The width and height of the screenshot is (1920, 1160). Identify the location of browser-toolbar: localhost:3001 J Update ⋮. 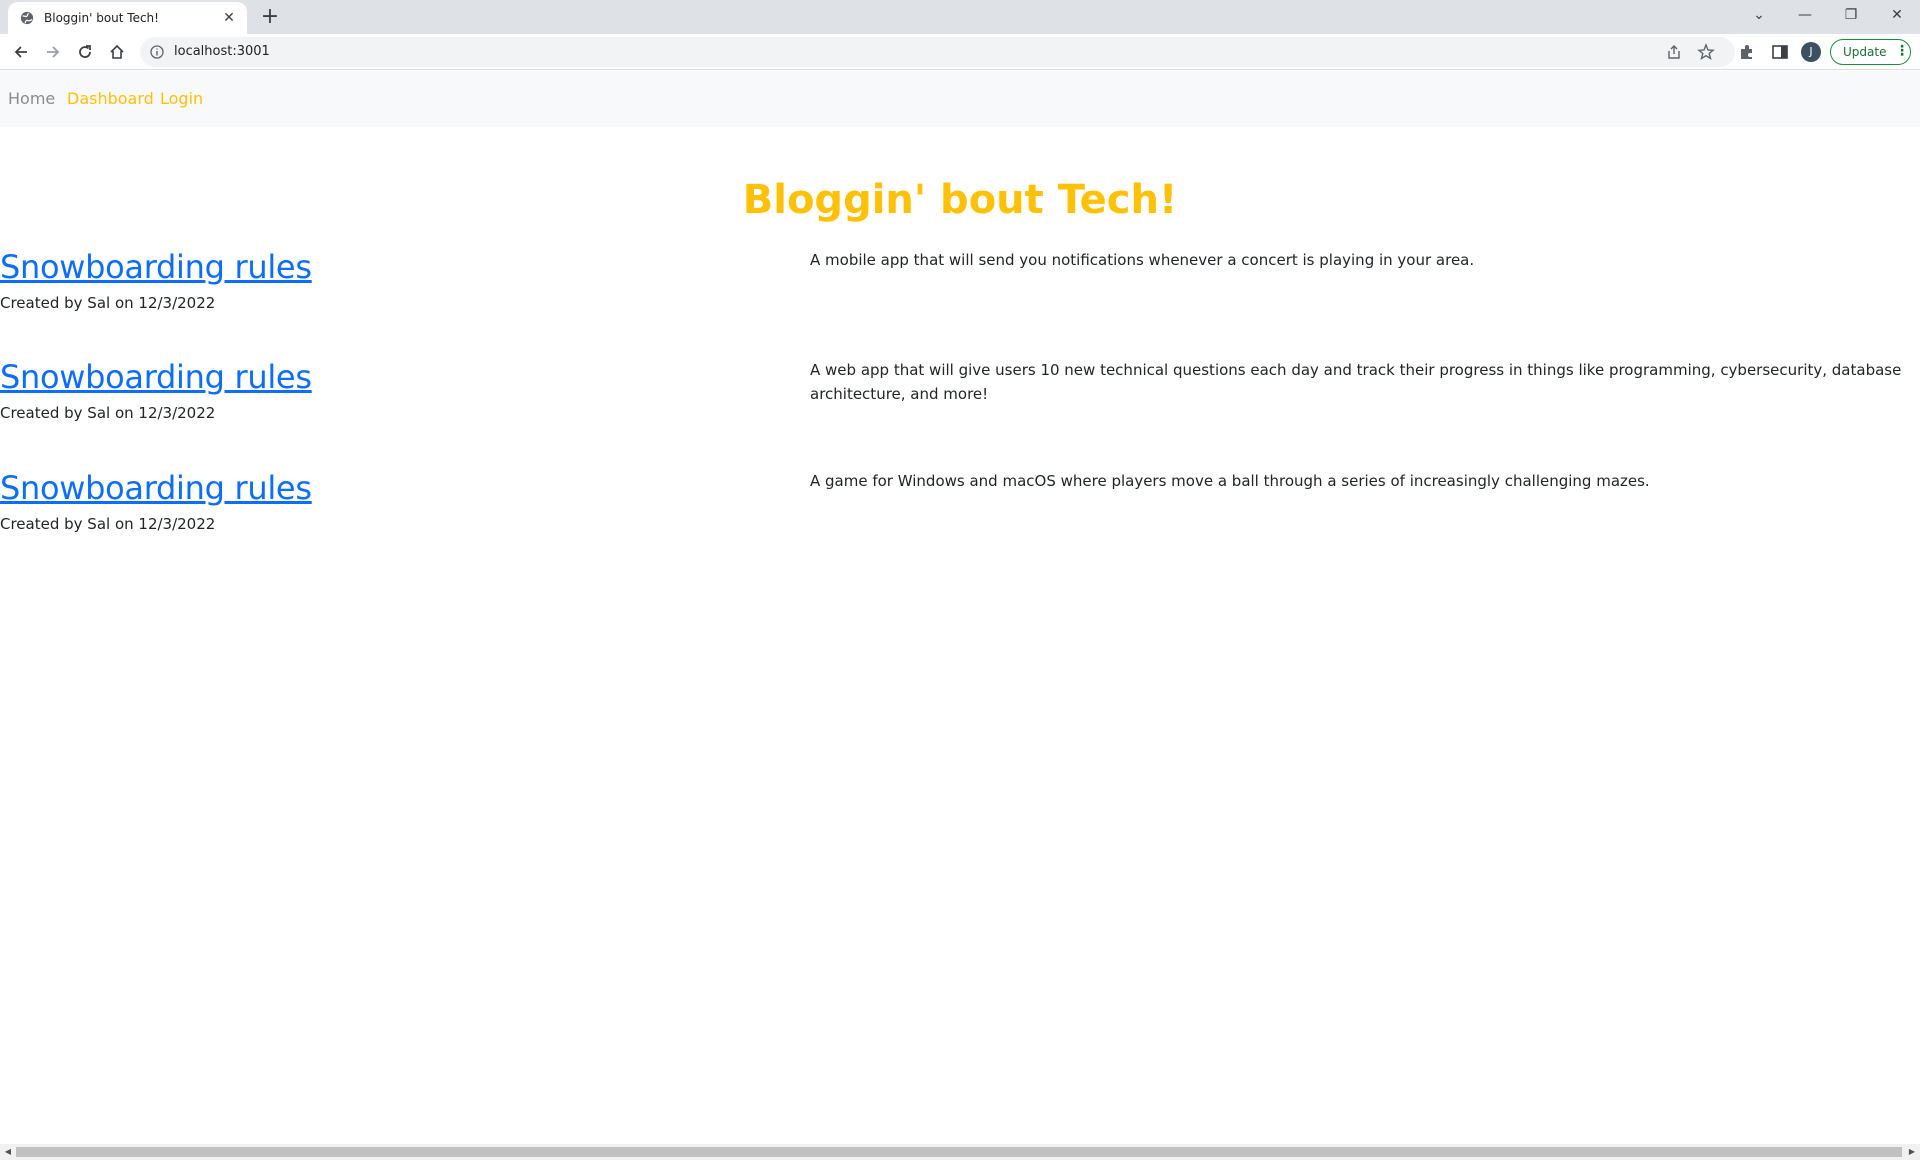
(960, 52).